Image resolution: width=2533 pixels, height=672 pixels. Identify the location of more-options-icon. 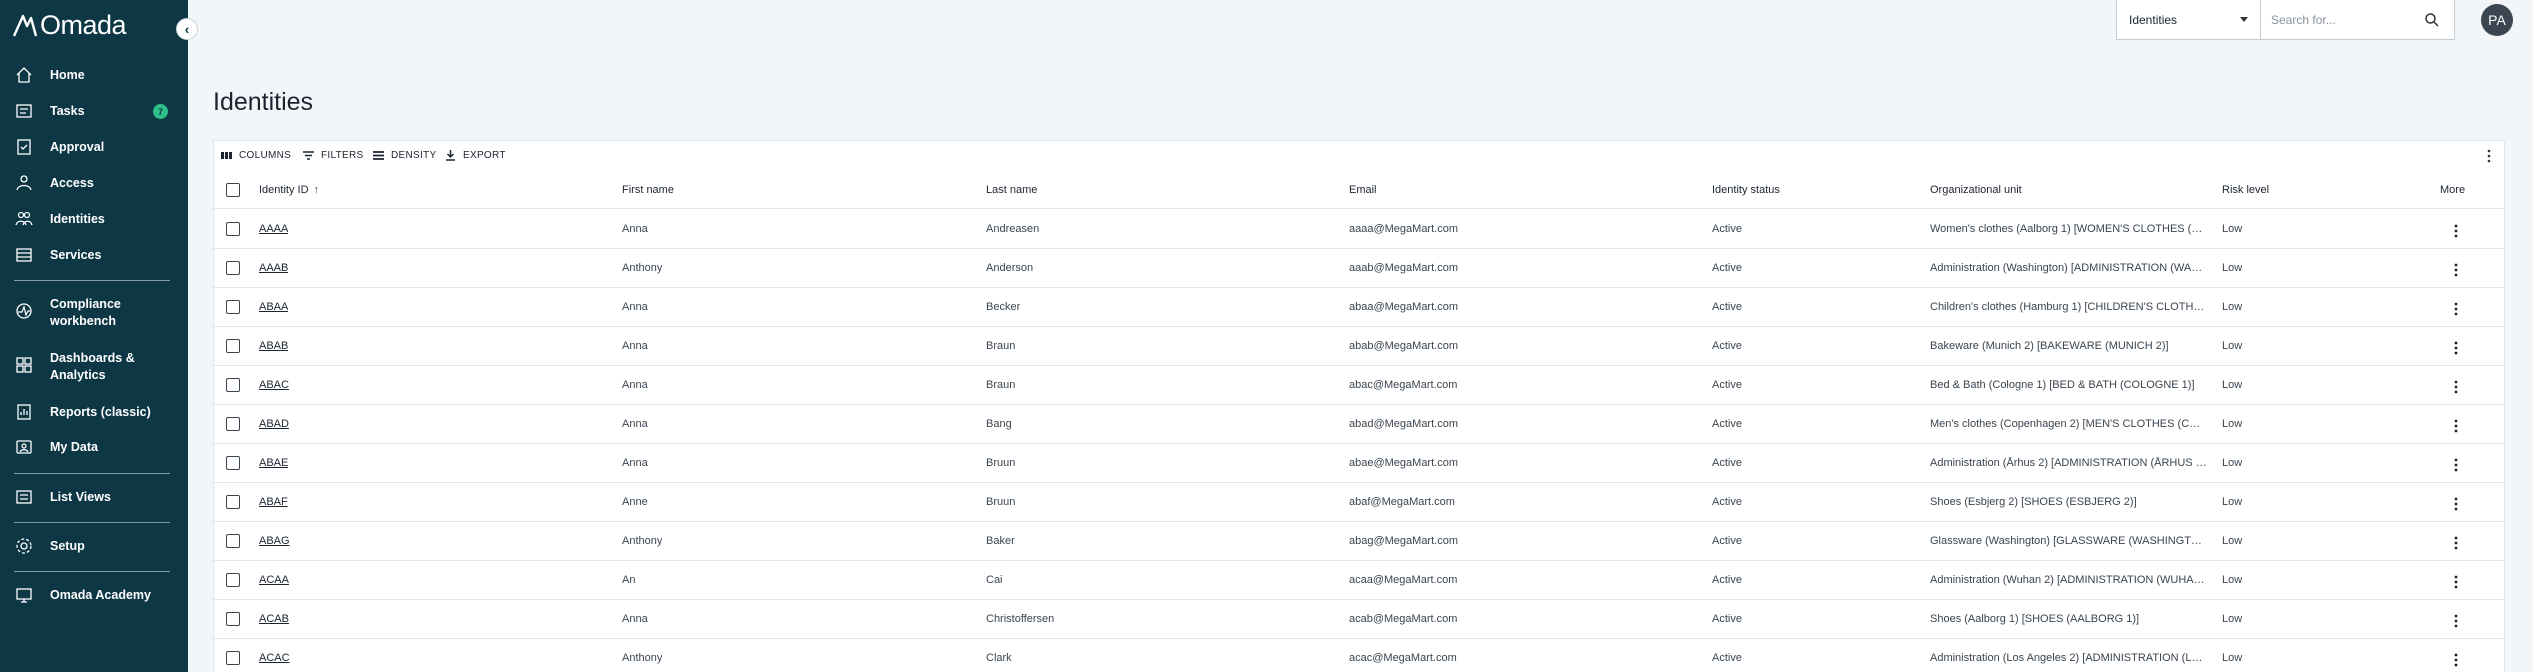
(2489, 156).